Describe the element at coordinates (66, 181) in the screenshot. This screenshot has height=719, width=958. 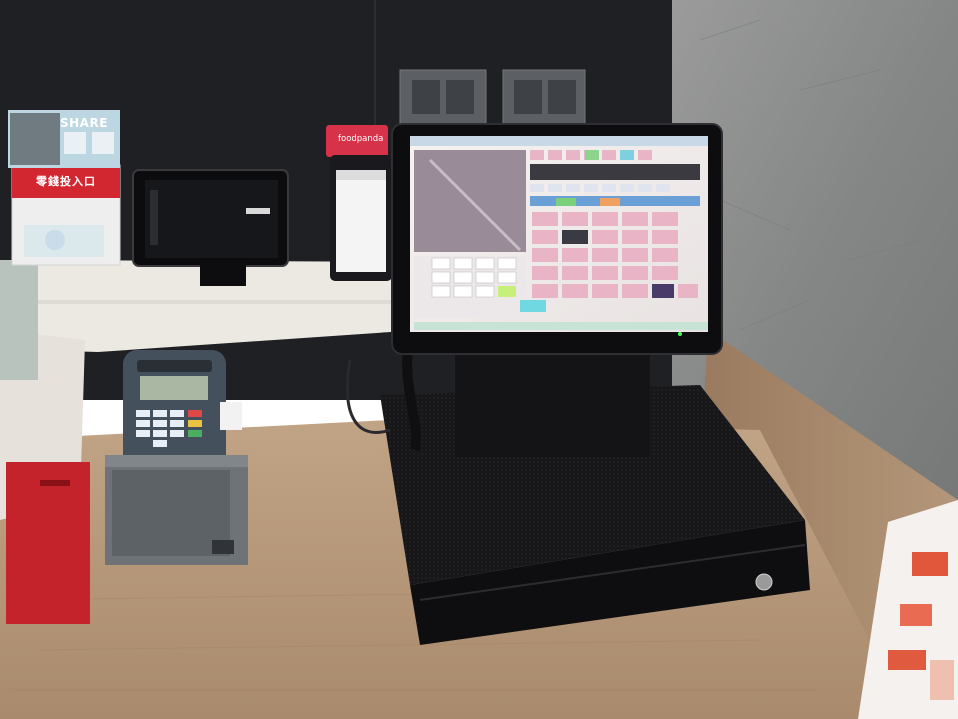
I see `donation-box-label: 零錢投入口` at that location.